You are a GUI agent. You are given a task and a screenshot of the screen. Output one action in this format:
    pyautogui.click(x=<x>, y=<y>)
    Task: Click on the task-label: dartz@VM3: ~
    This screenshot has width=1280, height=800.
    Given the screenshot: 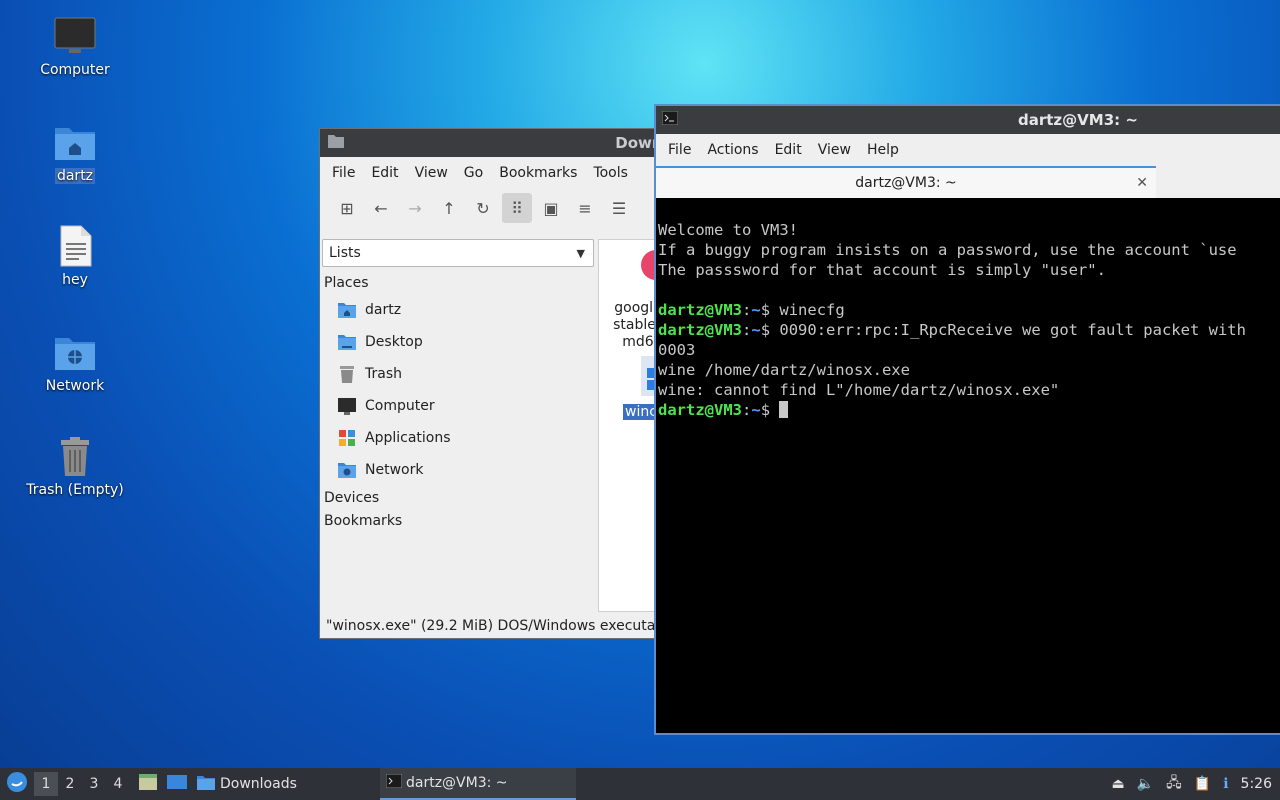 What is the action you would take?
    pyautogui.click(x=457, y=783)
    